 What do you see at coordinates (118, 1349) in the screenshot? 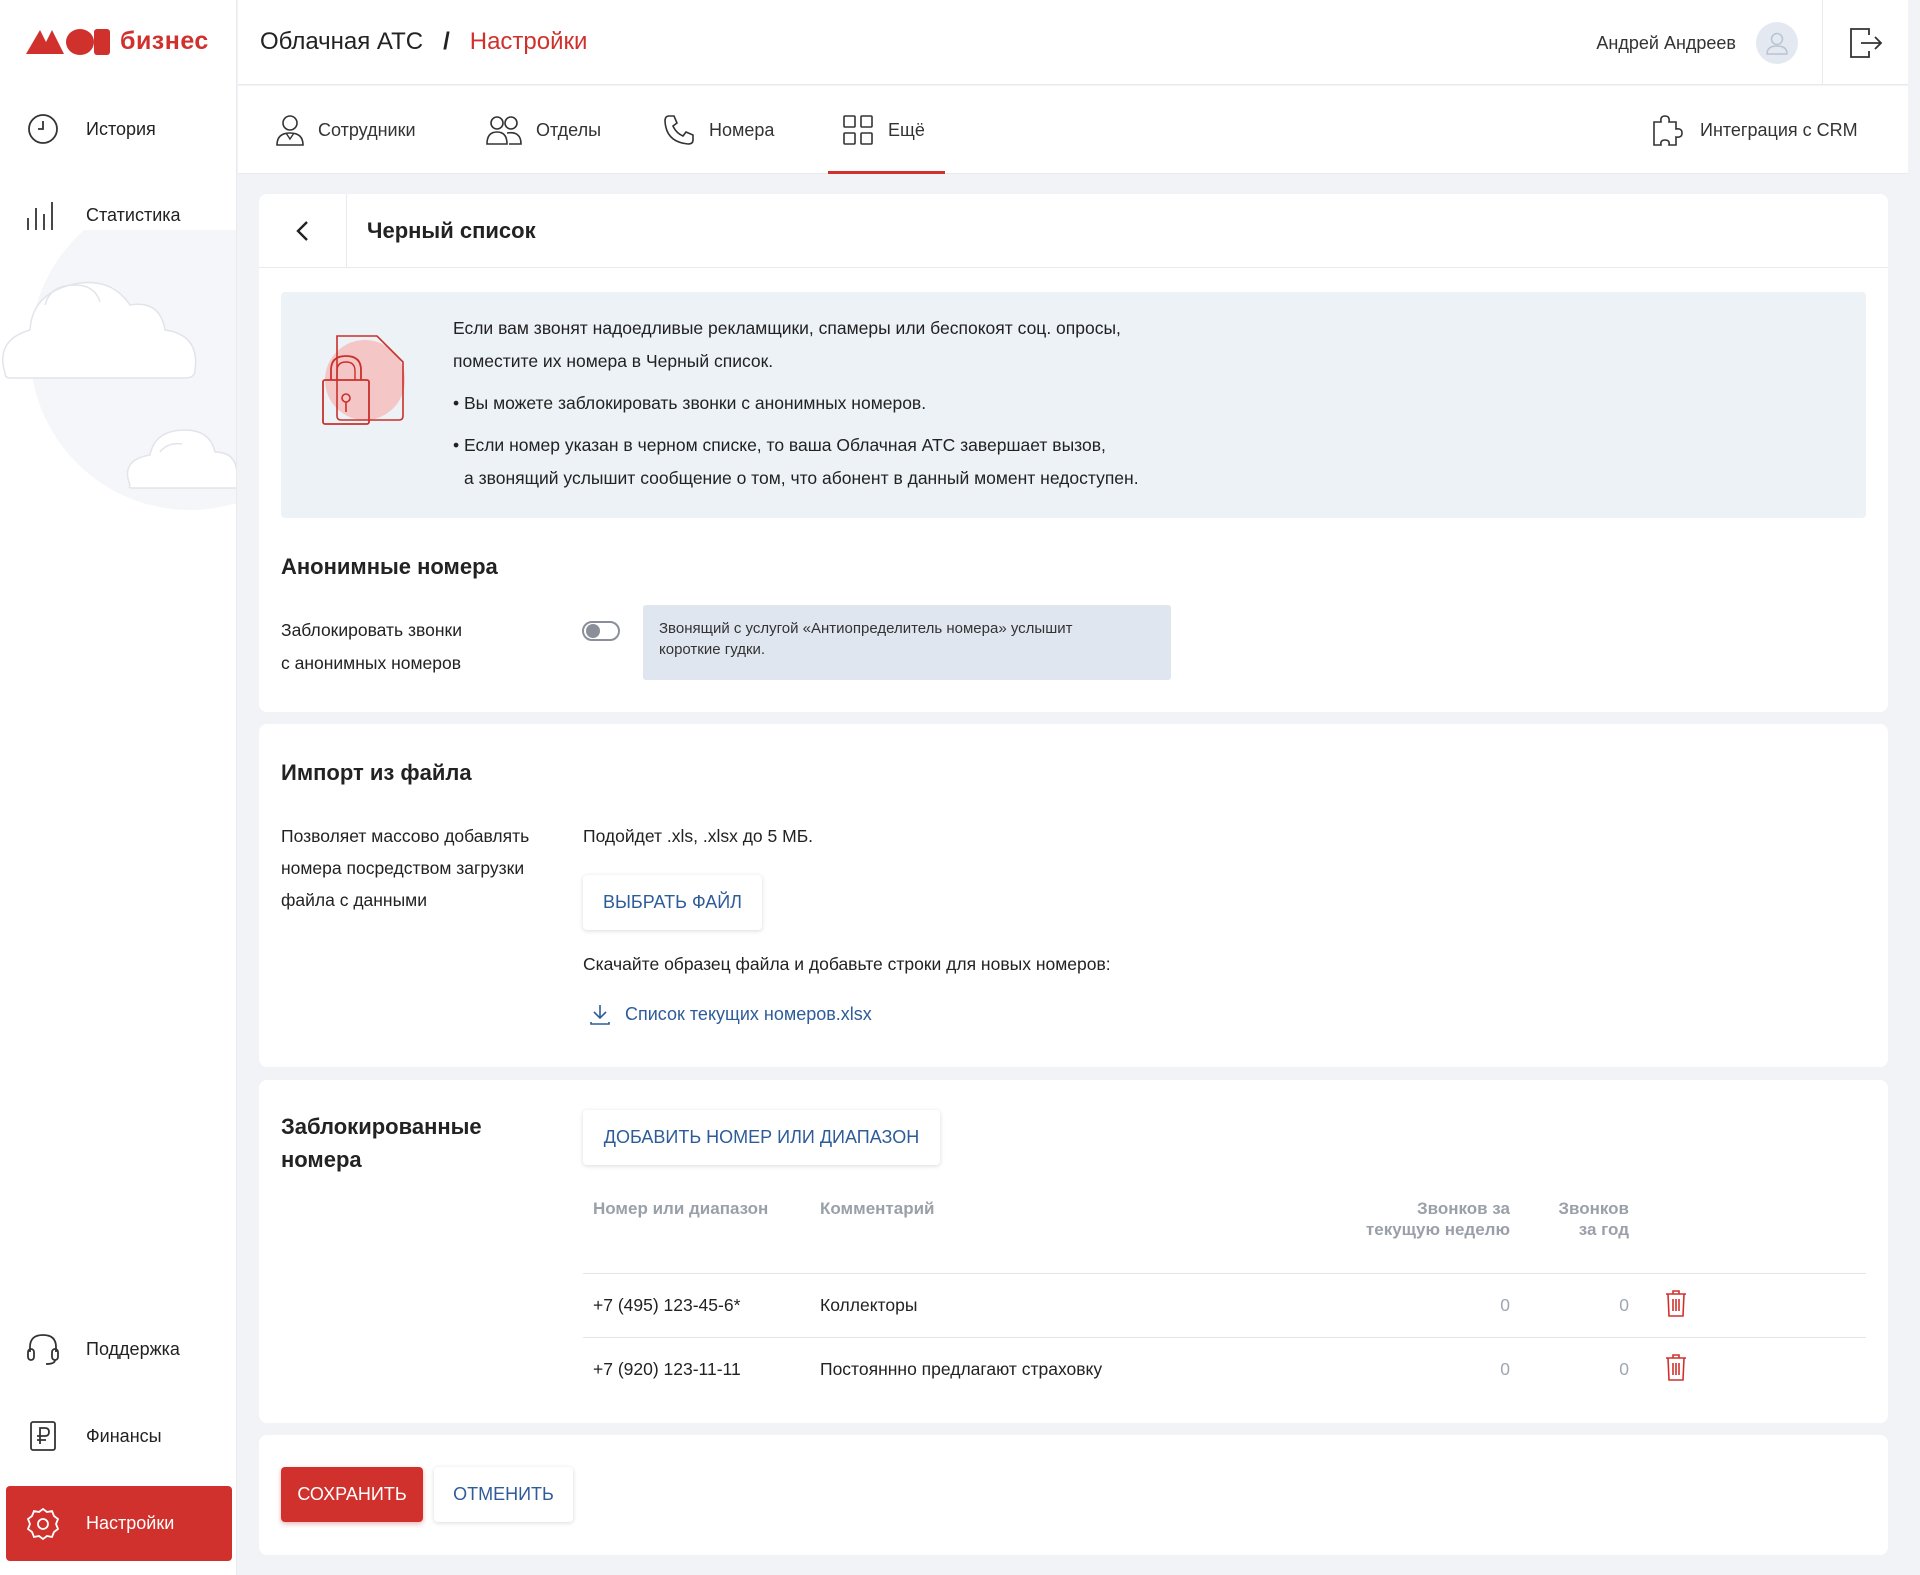
I see `sidebar-item-support: Поддержка` at bounding box center [118, 1349].